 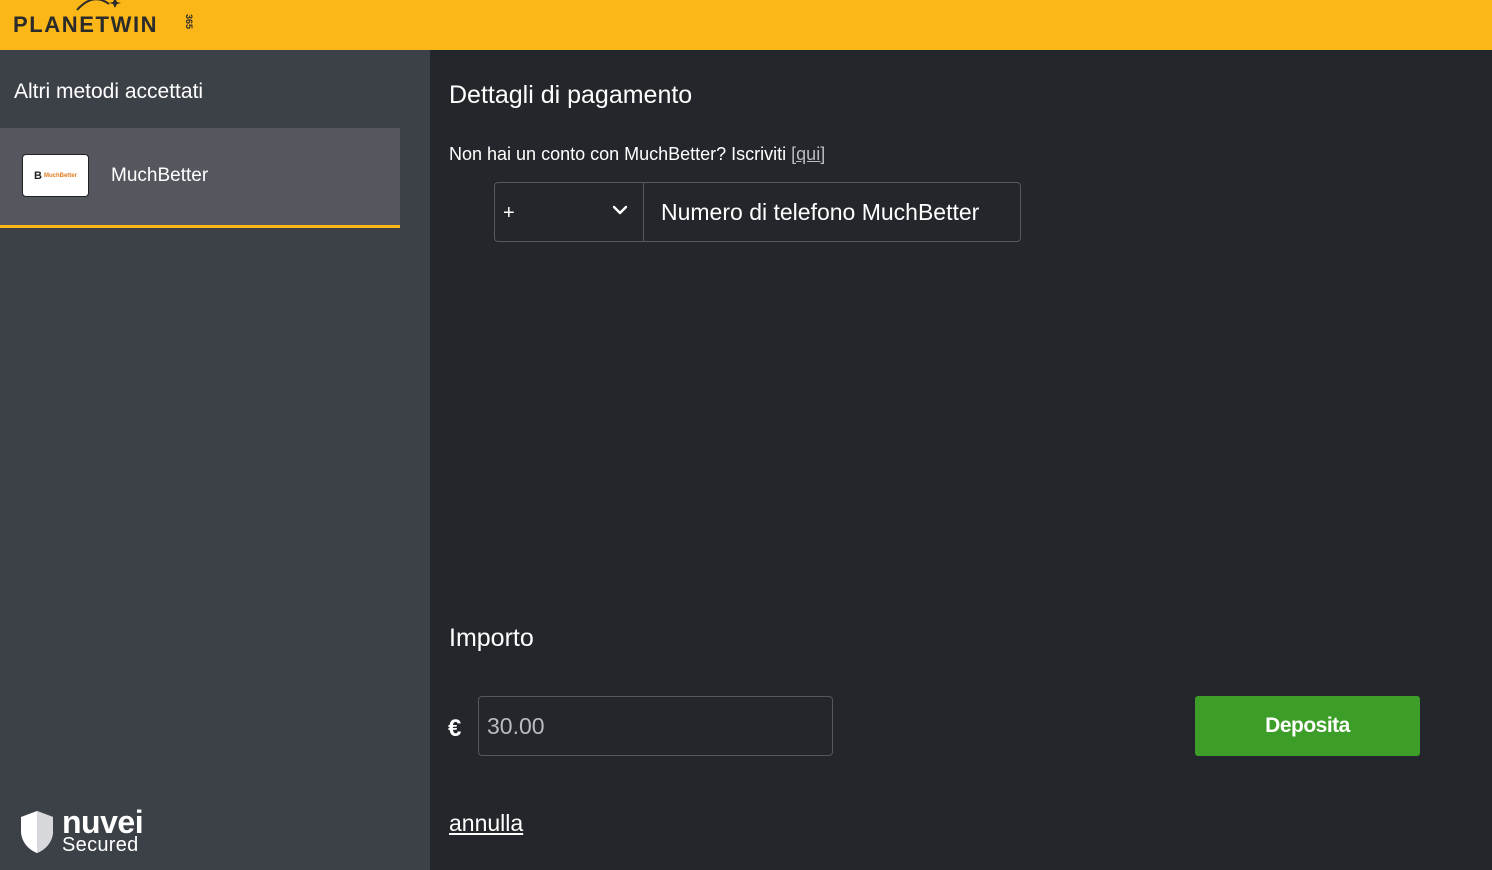 I want to click on nuvei-secured-badge: nuvei Secured, so click(x=88, y=831).